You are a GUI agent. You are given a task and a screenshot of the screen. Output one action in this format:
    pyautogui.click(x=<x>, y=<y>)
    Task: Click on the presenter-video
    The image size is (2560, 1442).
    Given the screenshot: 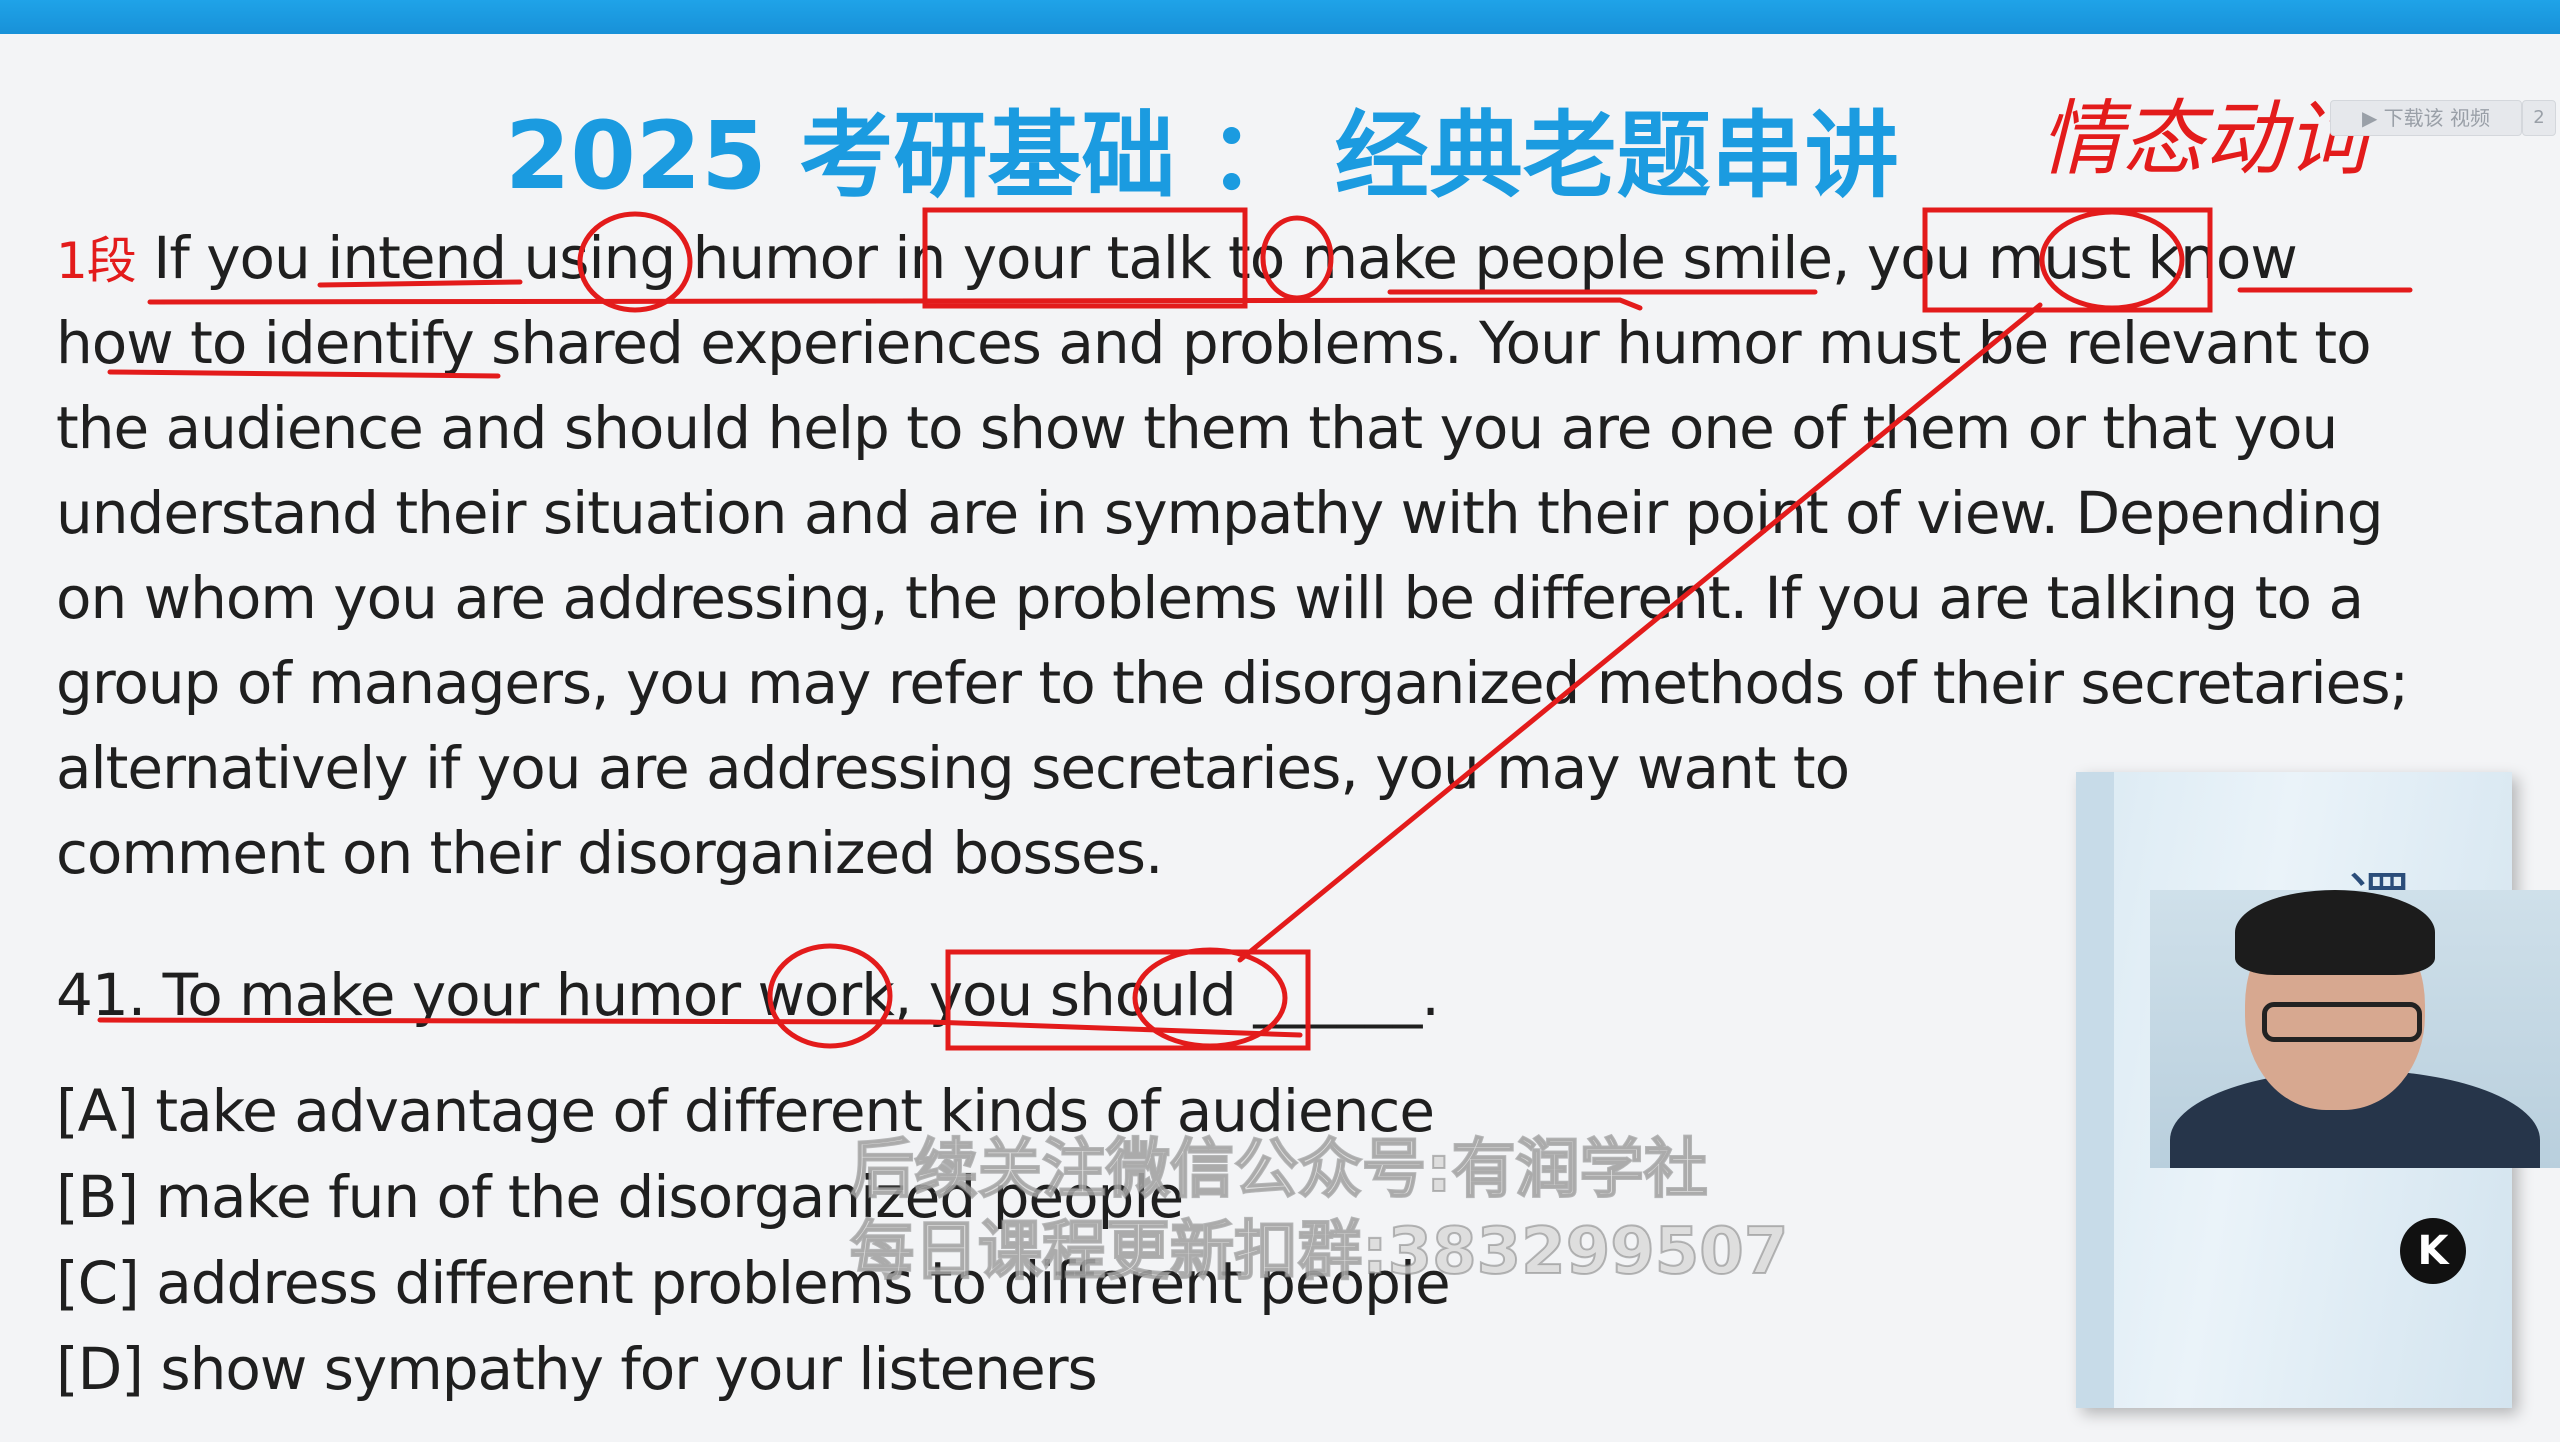 What is the action you would take?
    pyautogui.click(x=2355, y=1029)
    